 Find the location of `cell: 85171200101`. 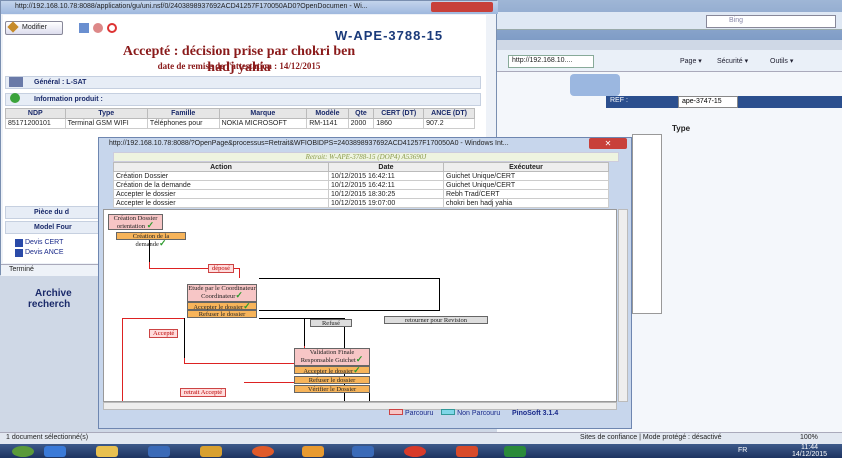

cell: 85171200101 is located at coordinates (35, 123).